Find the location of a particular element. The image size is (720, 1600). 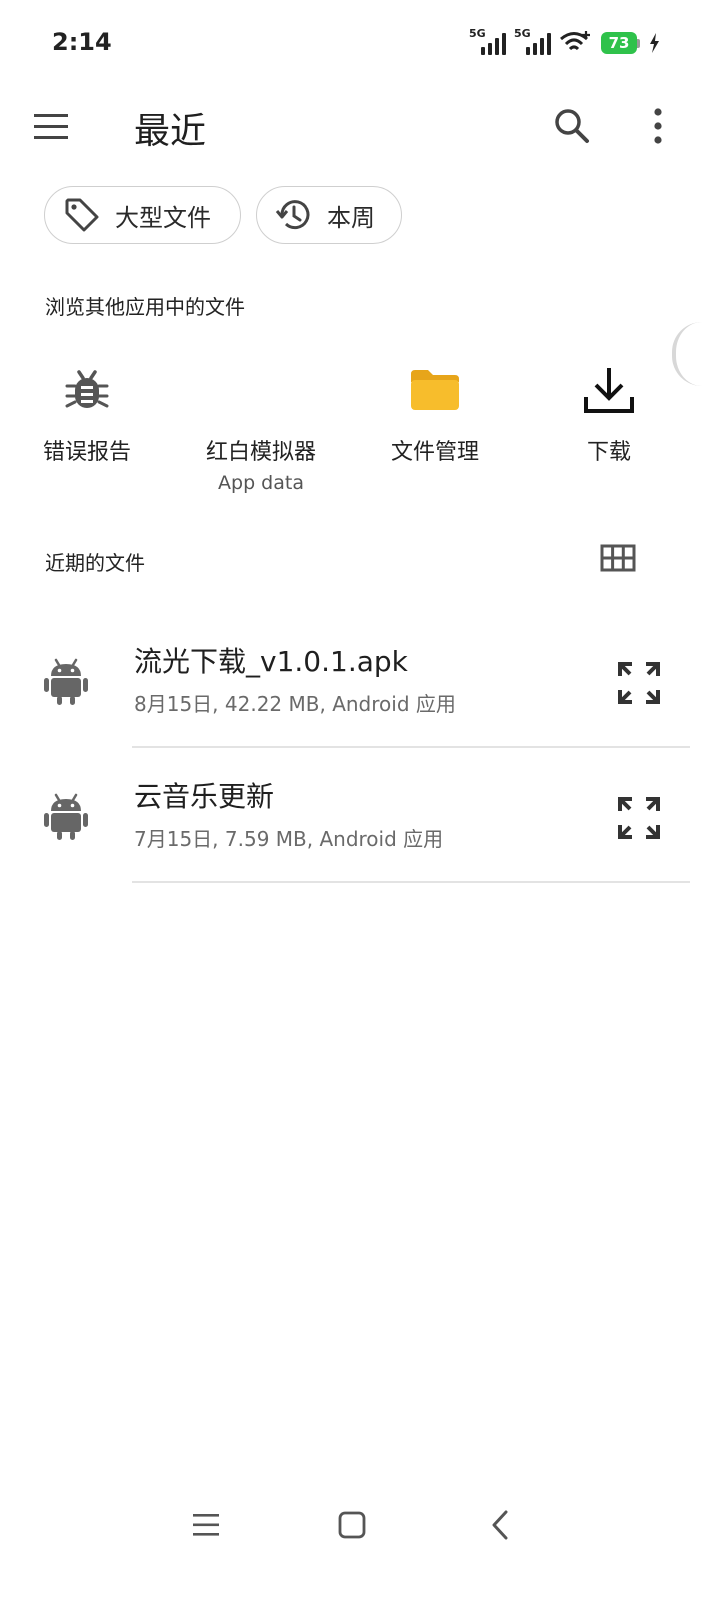

charging-icon is located at coordinates (654, 43).